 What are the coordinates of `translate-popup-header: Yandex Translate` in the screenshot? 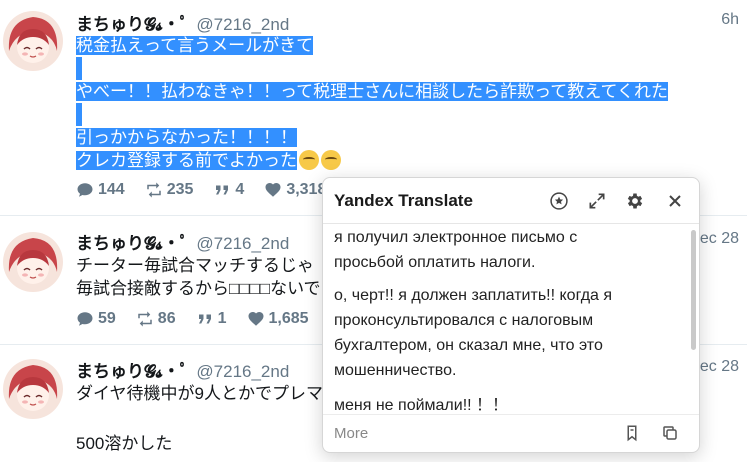 It's located at (511, 201).